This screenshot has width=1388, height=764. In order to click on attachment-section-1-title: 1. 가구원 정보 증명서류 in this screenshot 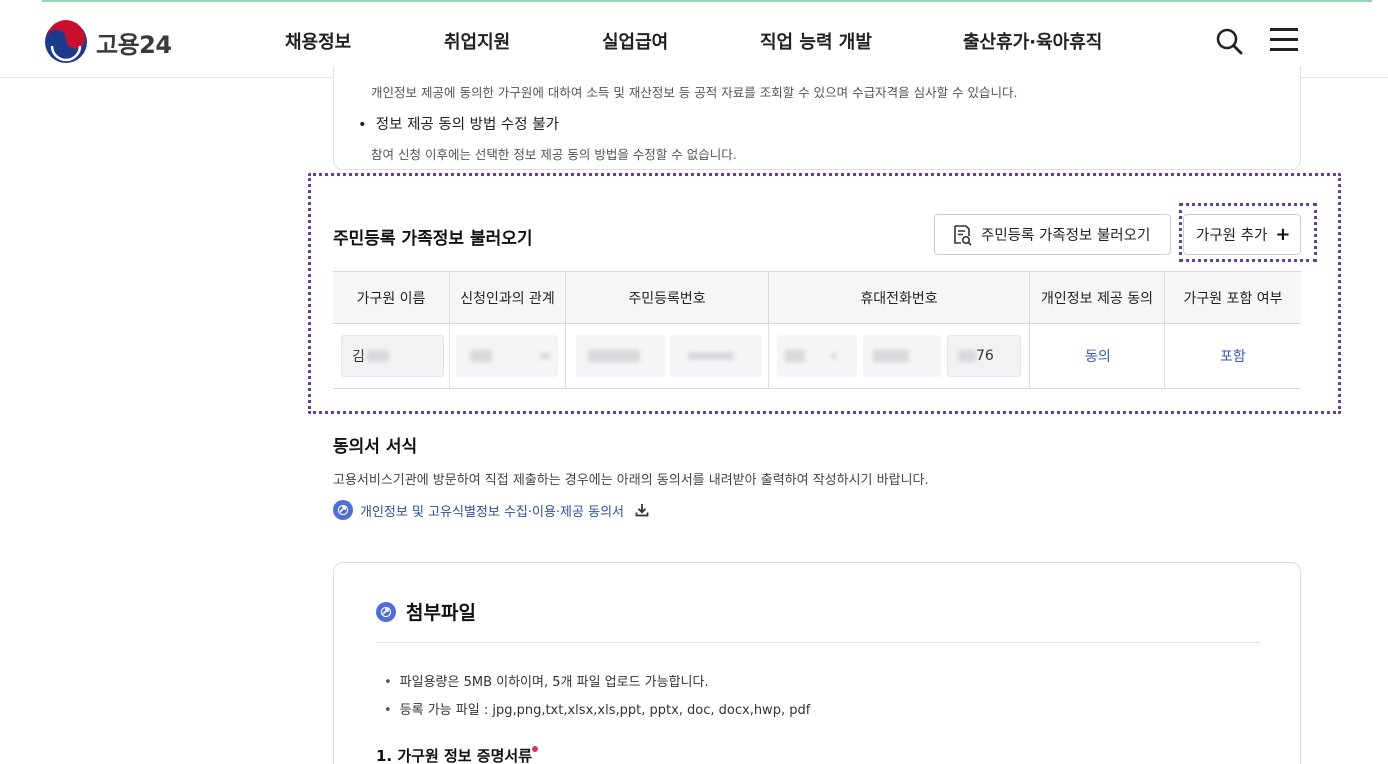, I will do `click(454, 755)`.